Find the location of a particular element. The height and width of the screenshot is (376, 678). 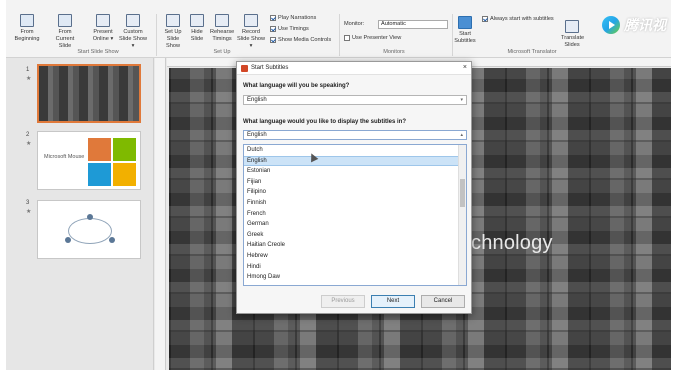

custom-slide-show-icon is located at coordinates (133, 20).